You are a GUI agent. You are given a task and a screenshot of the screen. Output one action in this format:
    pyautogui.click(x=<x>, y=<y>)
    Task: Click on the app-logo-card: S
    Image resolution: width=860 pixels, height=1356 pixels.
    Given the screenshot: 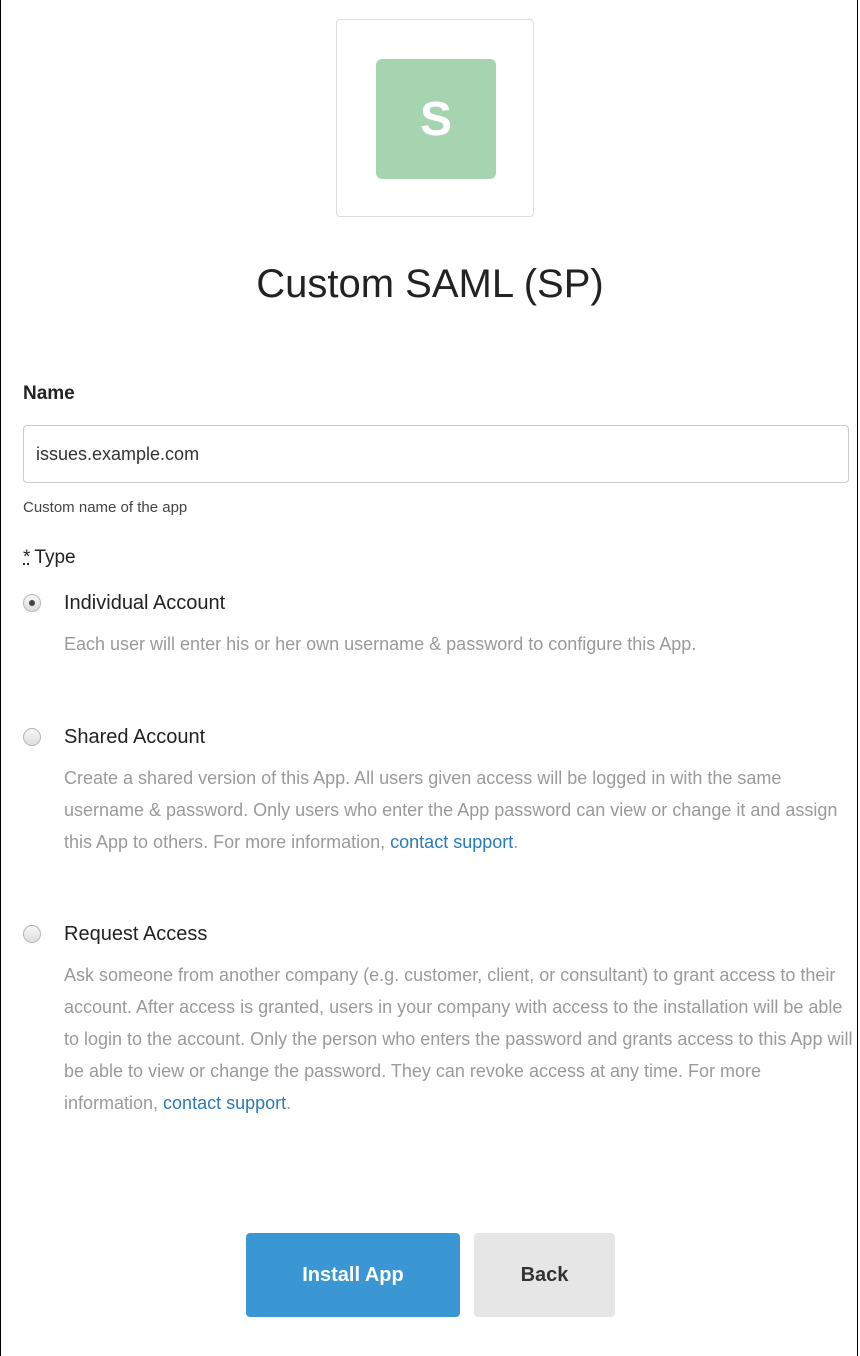 What is the action you would take?
    pyautogui.click(x=435, y=118)
    